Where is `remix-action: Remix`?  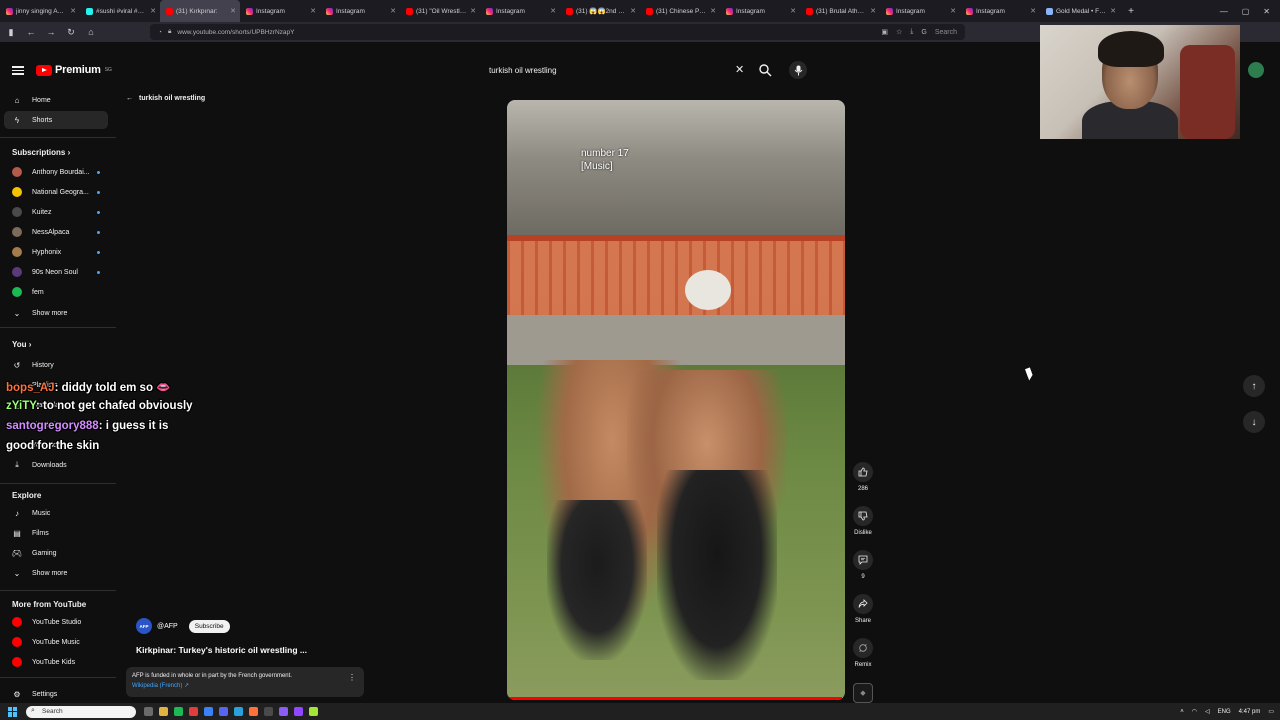 remix-action: Remix is located at coordinates (863, 653).